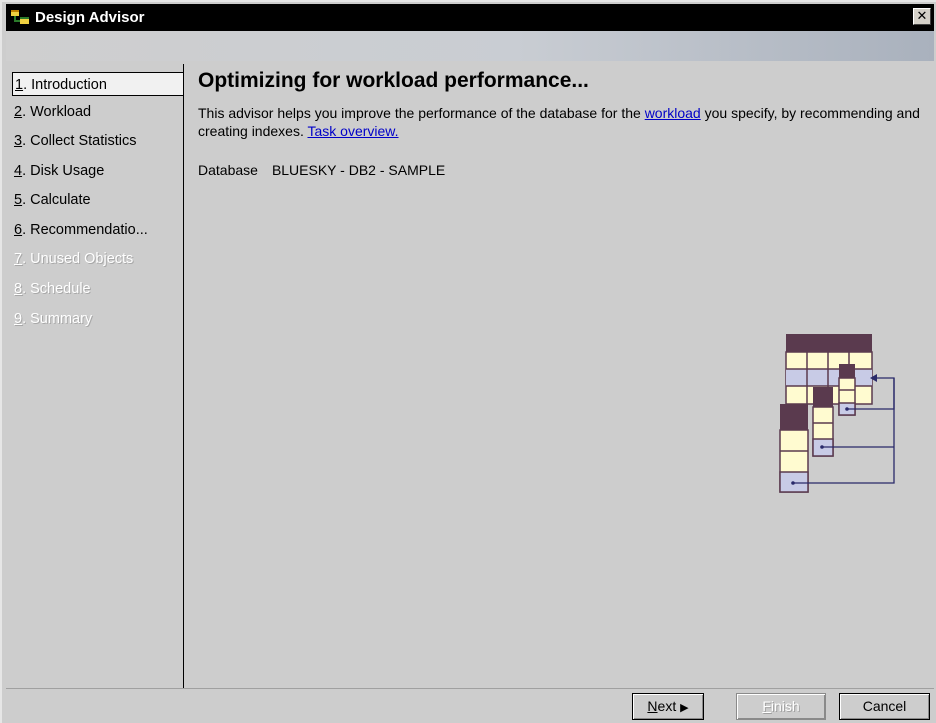 This screenshot has height=723, width=936. I want to click on step-mnemonic: 1, so click(19, 85).